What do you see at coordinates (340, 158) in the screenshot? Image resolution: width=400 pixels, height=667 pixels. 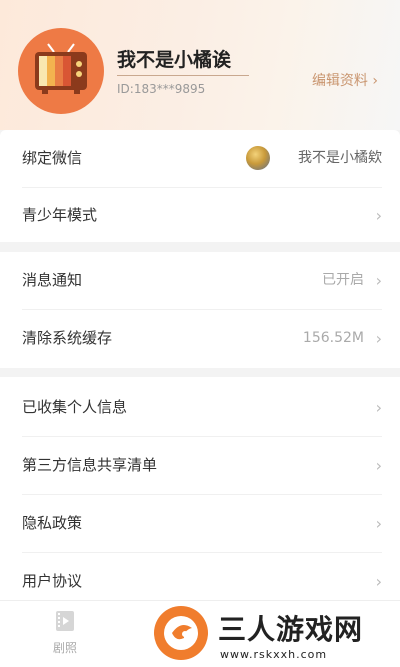 I see `wechat-nickname: 我不是小橘欸` at bounding box center [340, 158].